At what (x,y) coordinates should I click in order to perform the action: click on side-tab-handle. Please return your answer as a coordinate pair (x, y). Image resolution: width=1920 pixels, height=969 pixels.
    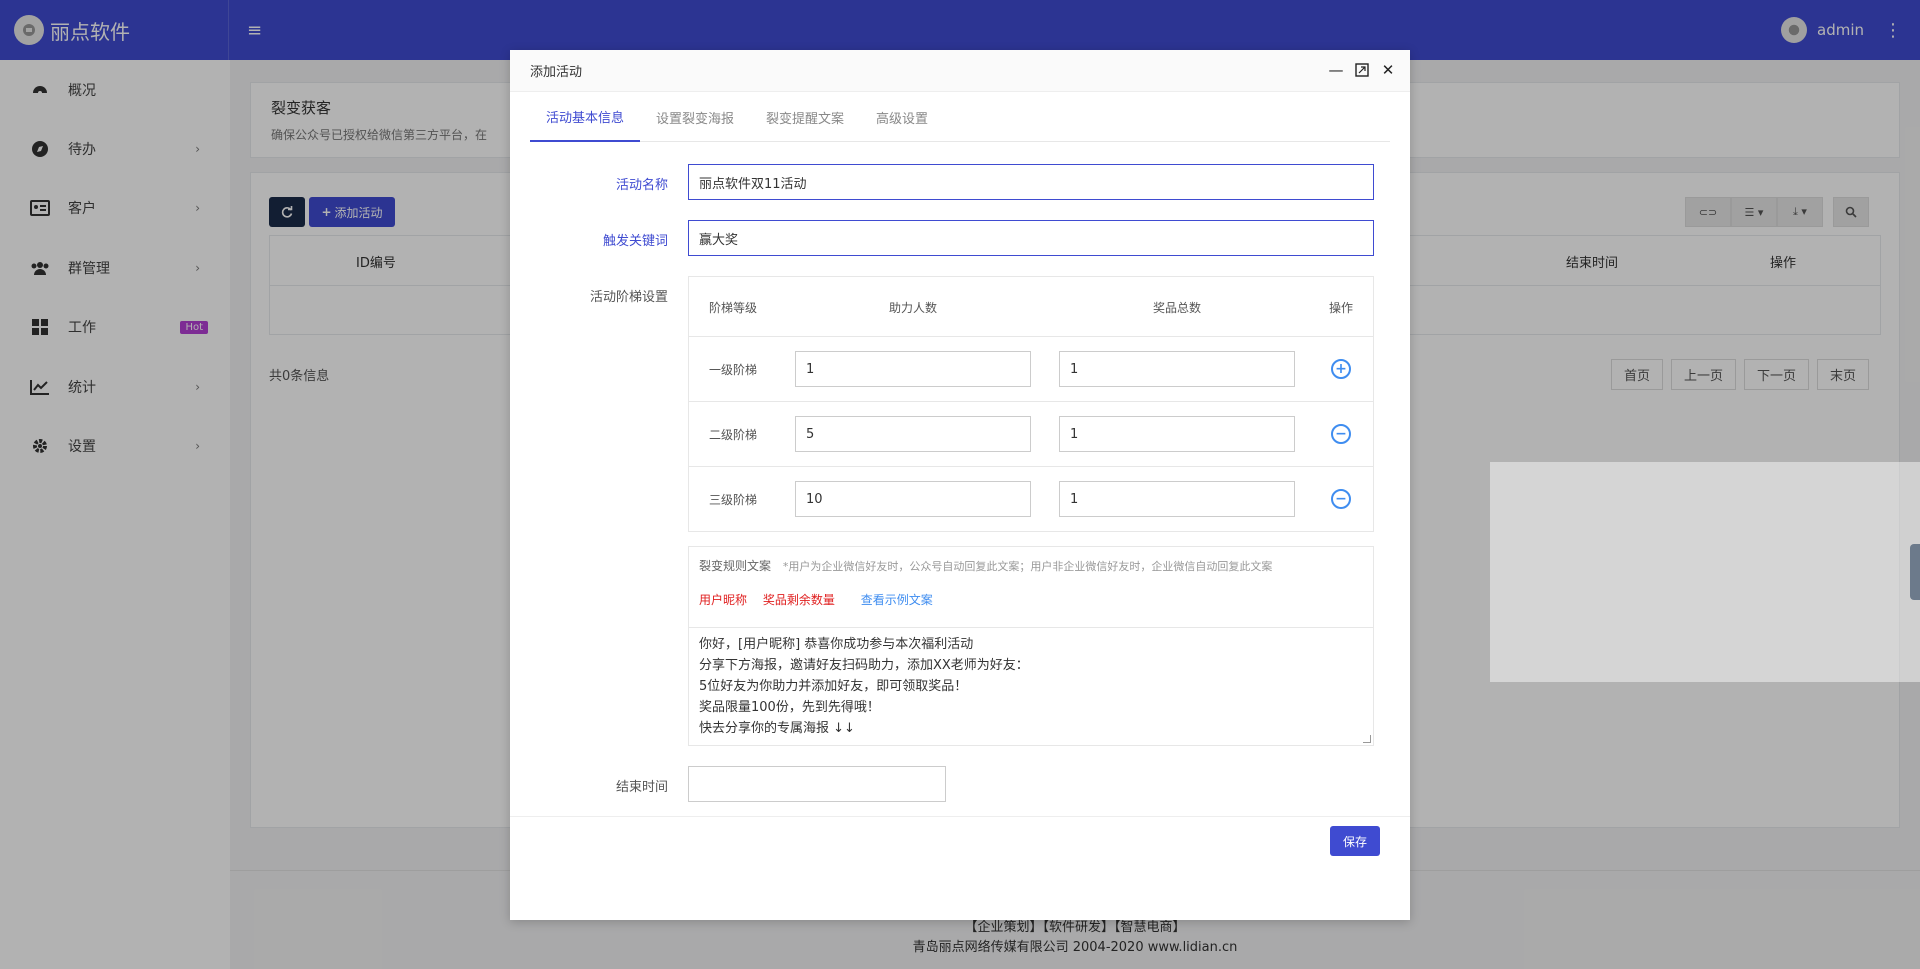
    Looking at the image, I should click on (1915, 572).